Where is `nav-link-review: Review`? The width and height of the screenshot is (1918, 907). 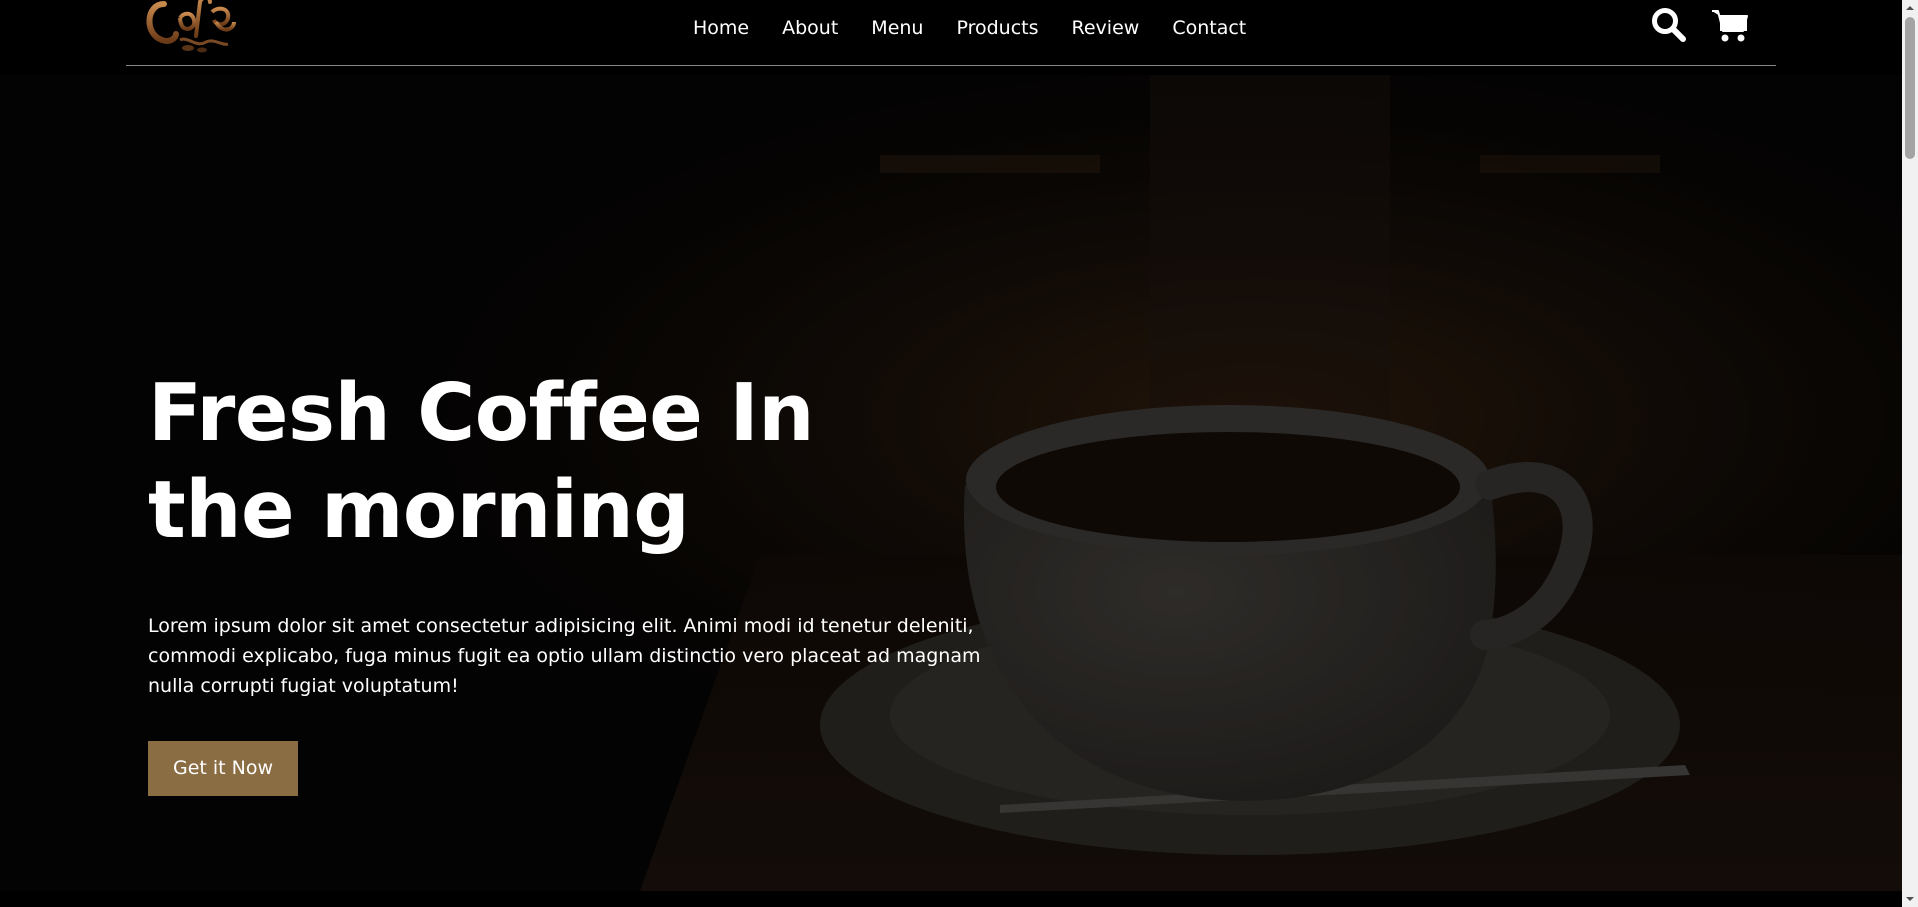 nav-link-review: Review is located at coordinates (1106, 28).